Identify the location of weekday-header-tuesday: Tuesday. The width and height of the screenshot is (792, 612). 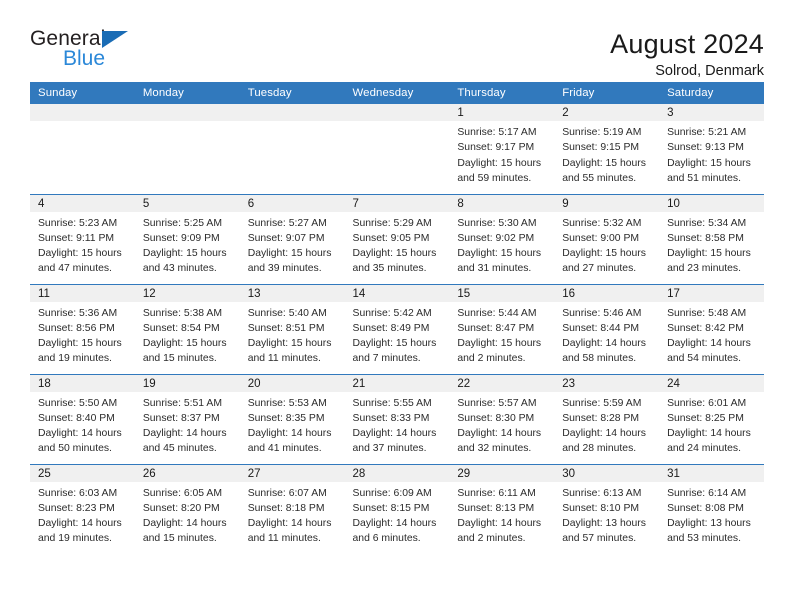
(292, 93).